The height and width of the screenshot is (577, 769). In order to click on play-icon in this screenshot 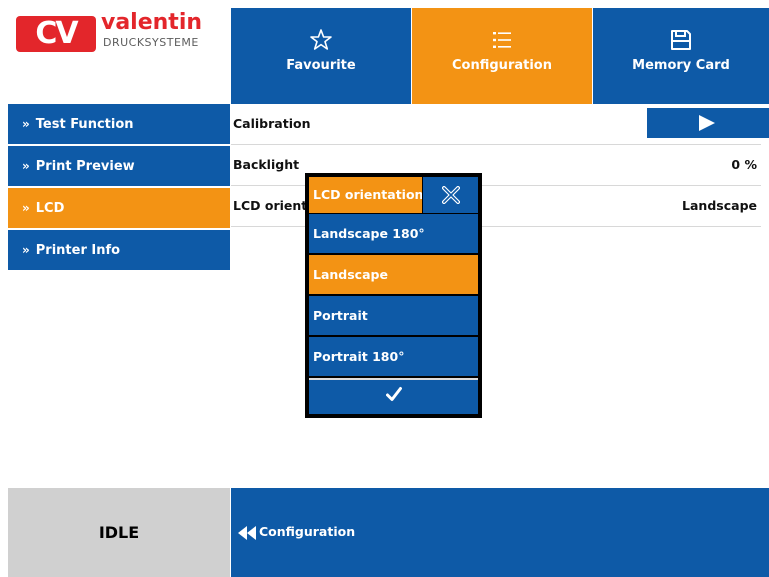, I will do `click(707, 123)`.